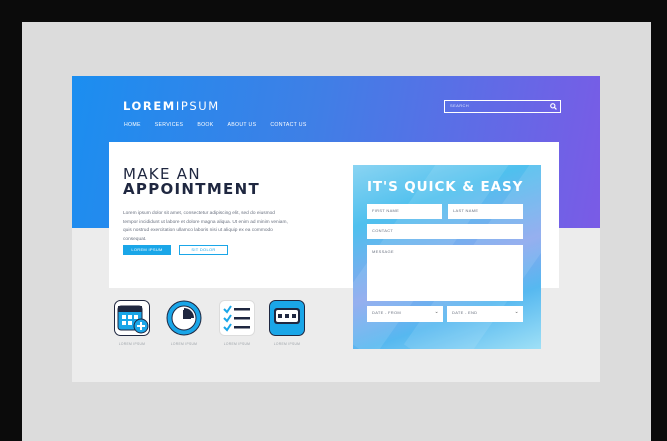  I want to click on form-title: IT'S QUICK & EASY, so click(445, 187).